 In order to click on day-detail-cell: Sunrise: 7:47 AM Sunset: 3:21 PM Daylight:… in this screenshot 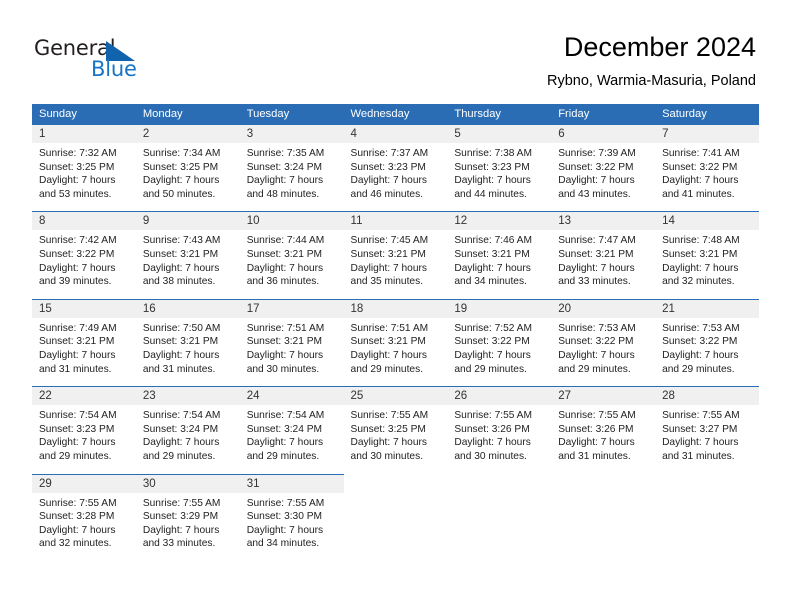, I will do `click(603, 265)`.